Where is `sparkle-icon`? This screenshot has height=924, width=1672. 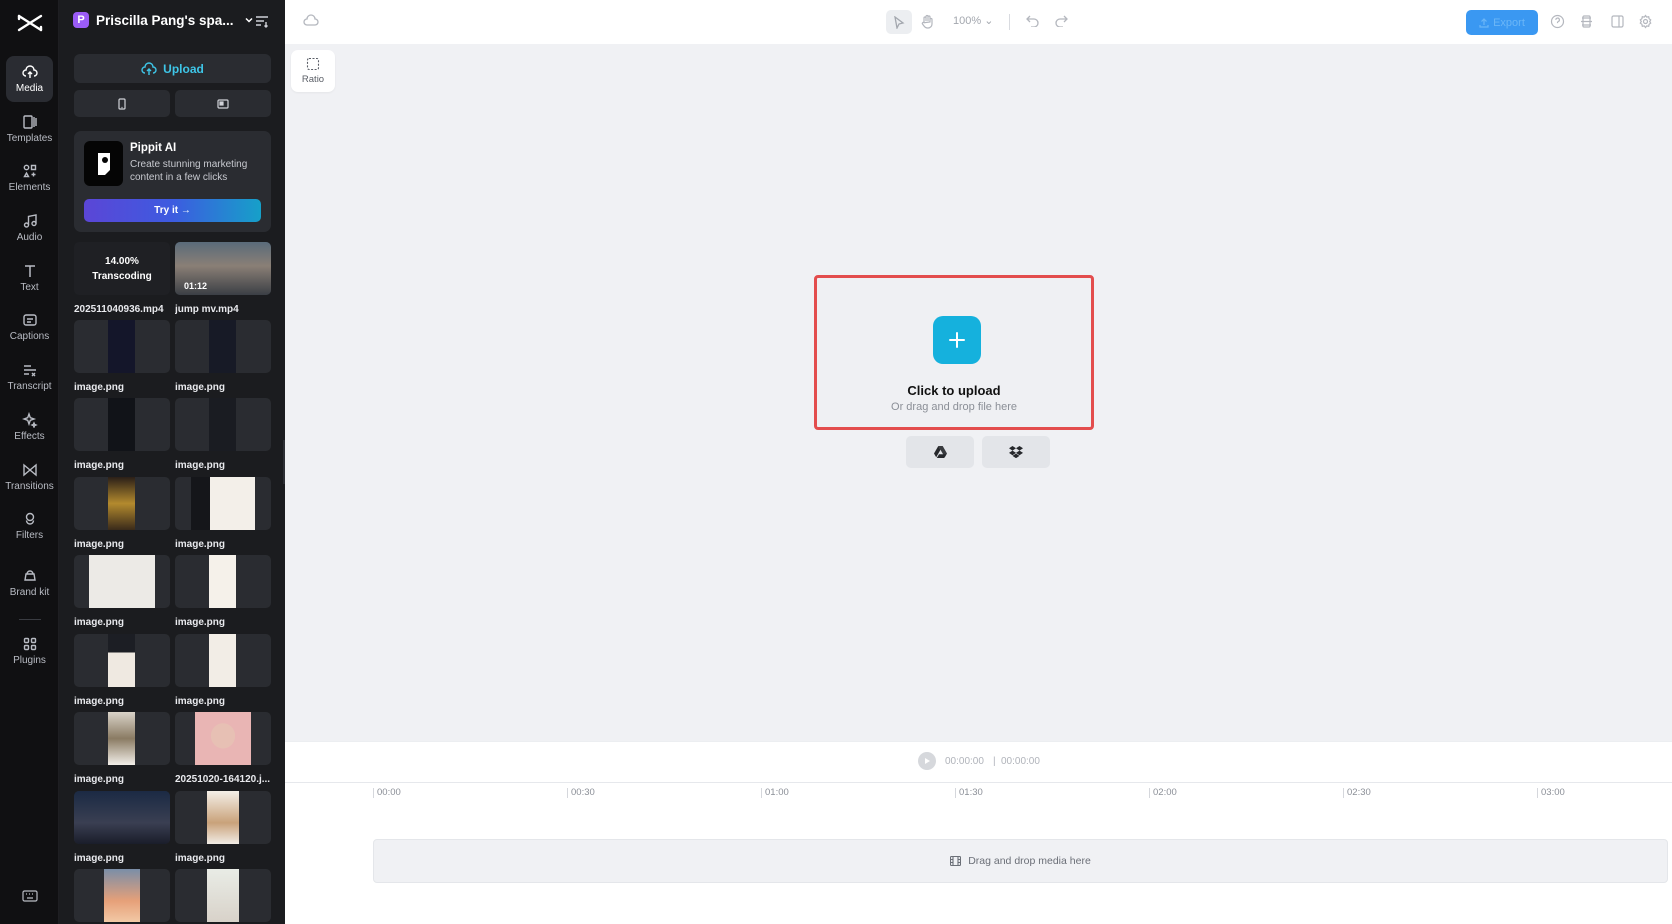 sparkle-icon is located at coordinates (29, 420).